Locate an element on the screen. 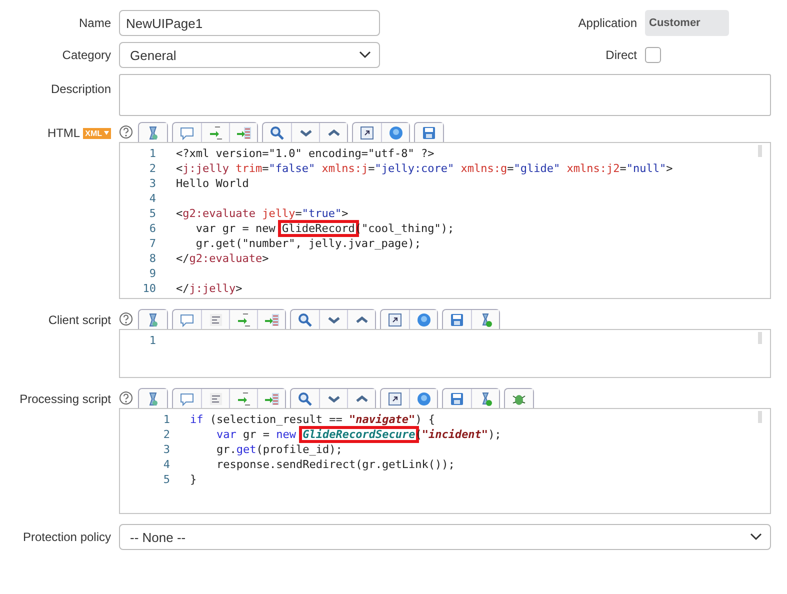 The image size is (787, 594). code-line: if (selection_result == "navigate") { is located at coordinates (313, 419).